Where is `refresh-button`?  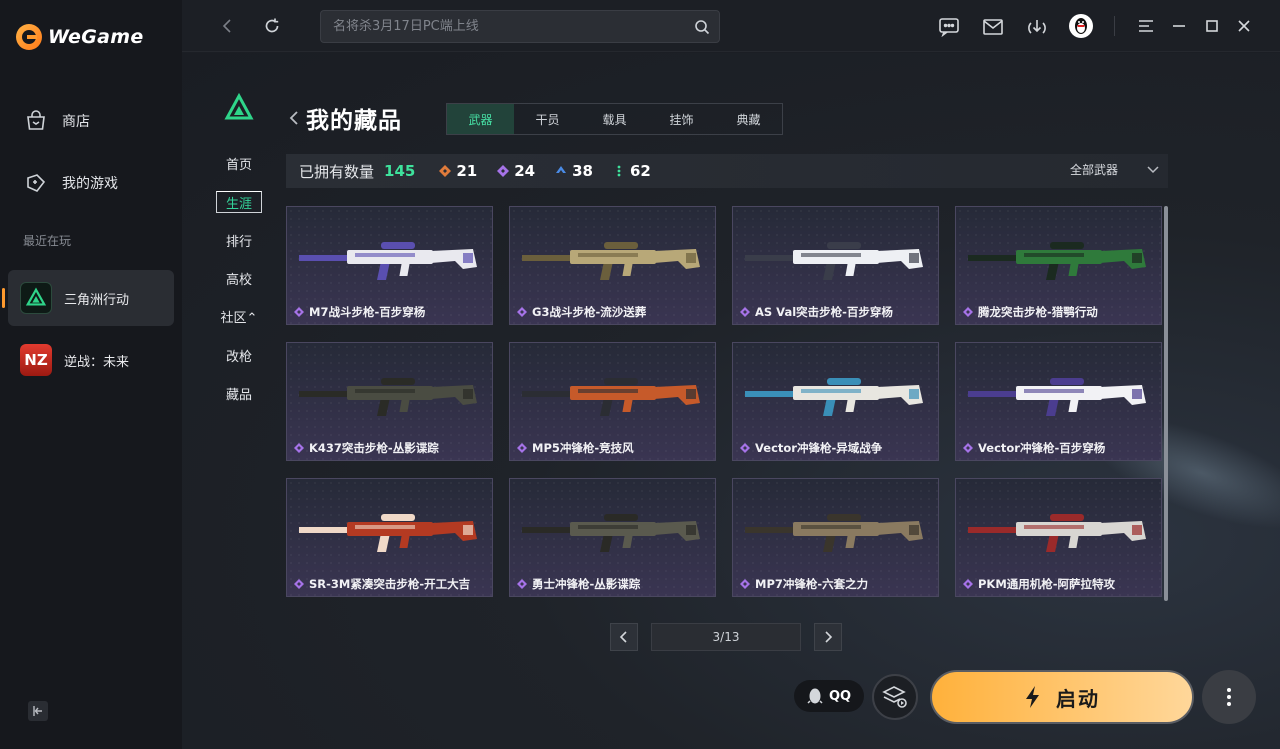 refresh-button is located at coordinates (272, 26).